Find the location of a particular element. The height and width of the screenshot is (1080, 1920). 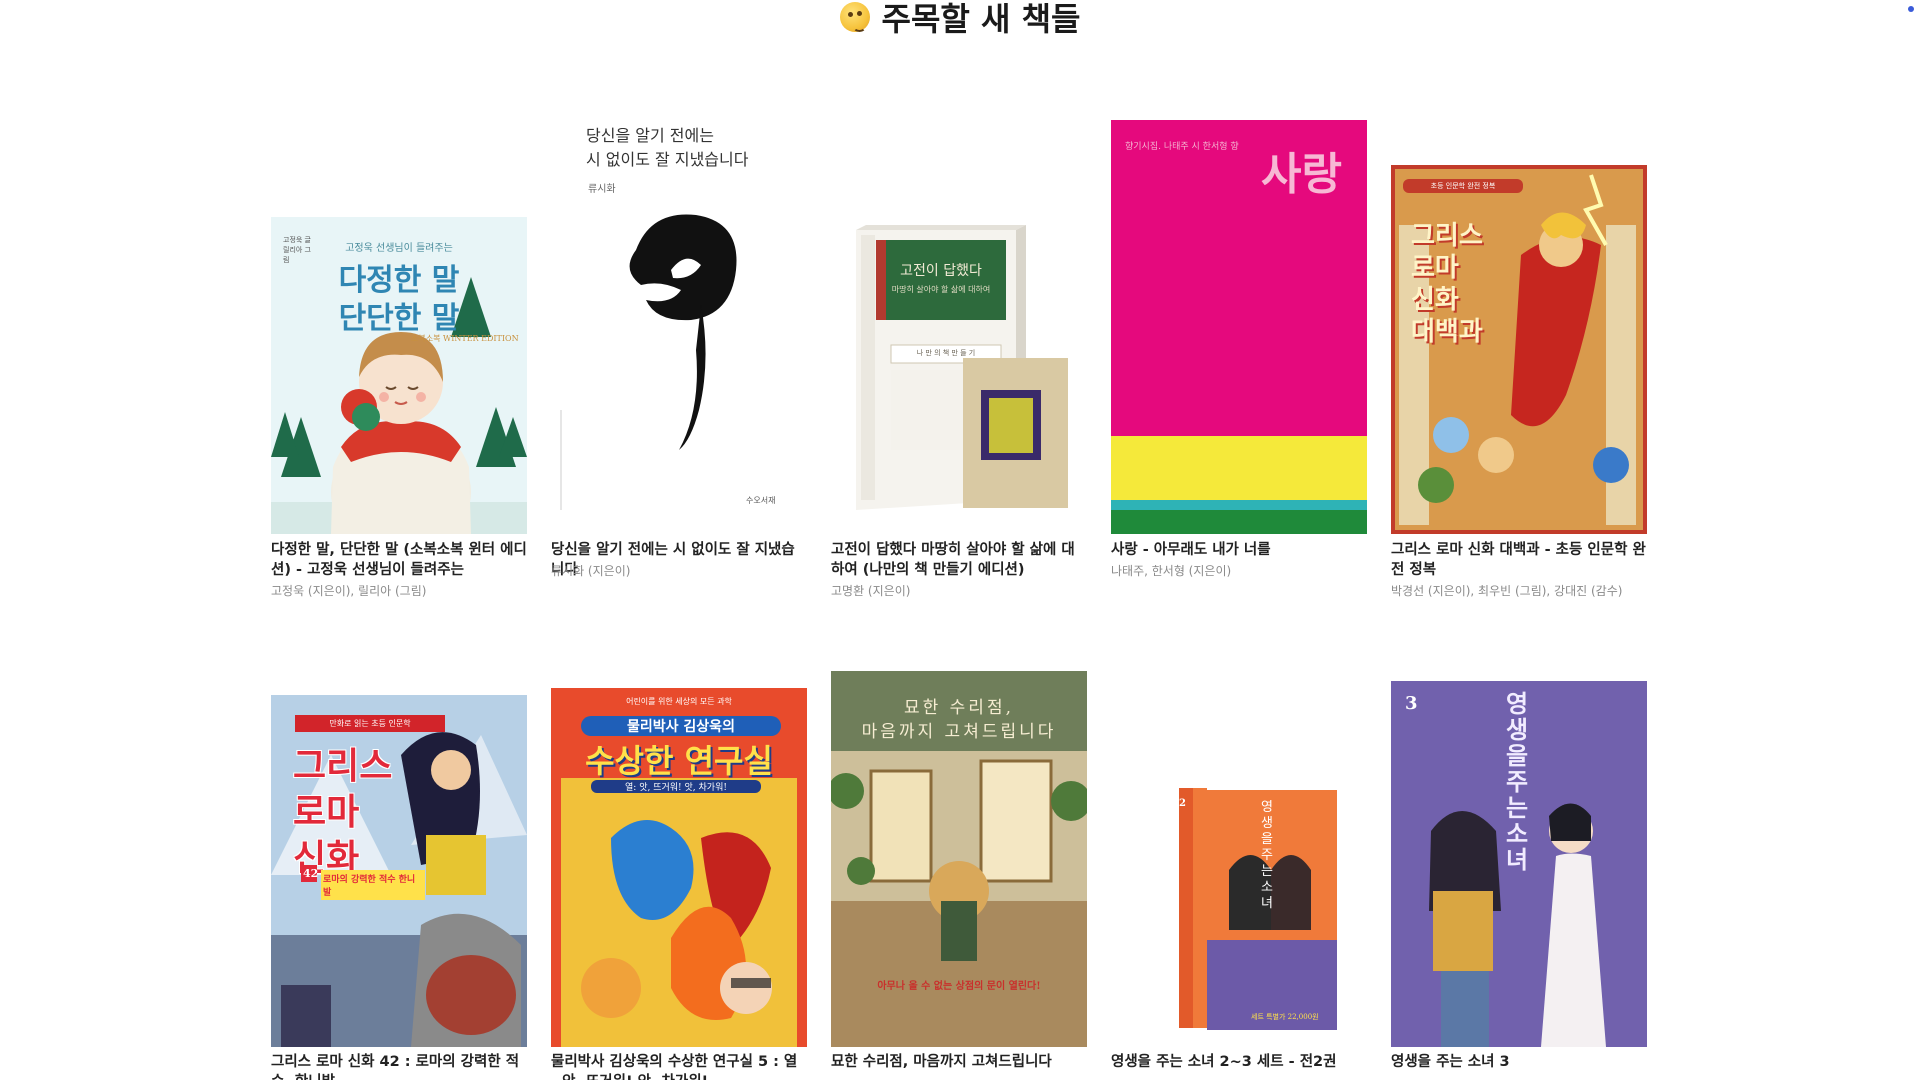

cover-title-1: 그리스 is located at coordinates (343, 766).